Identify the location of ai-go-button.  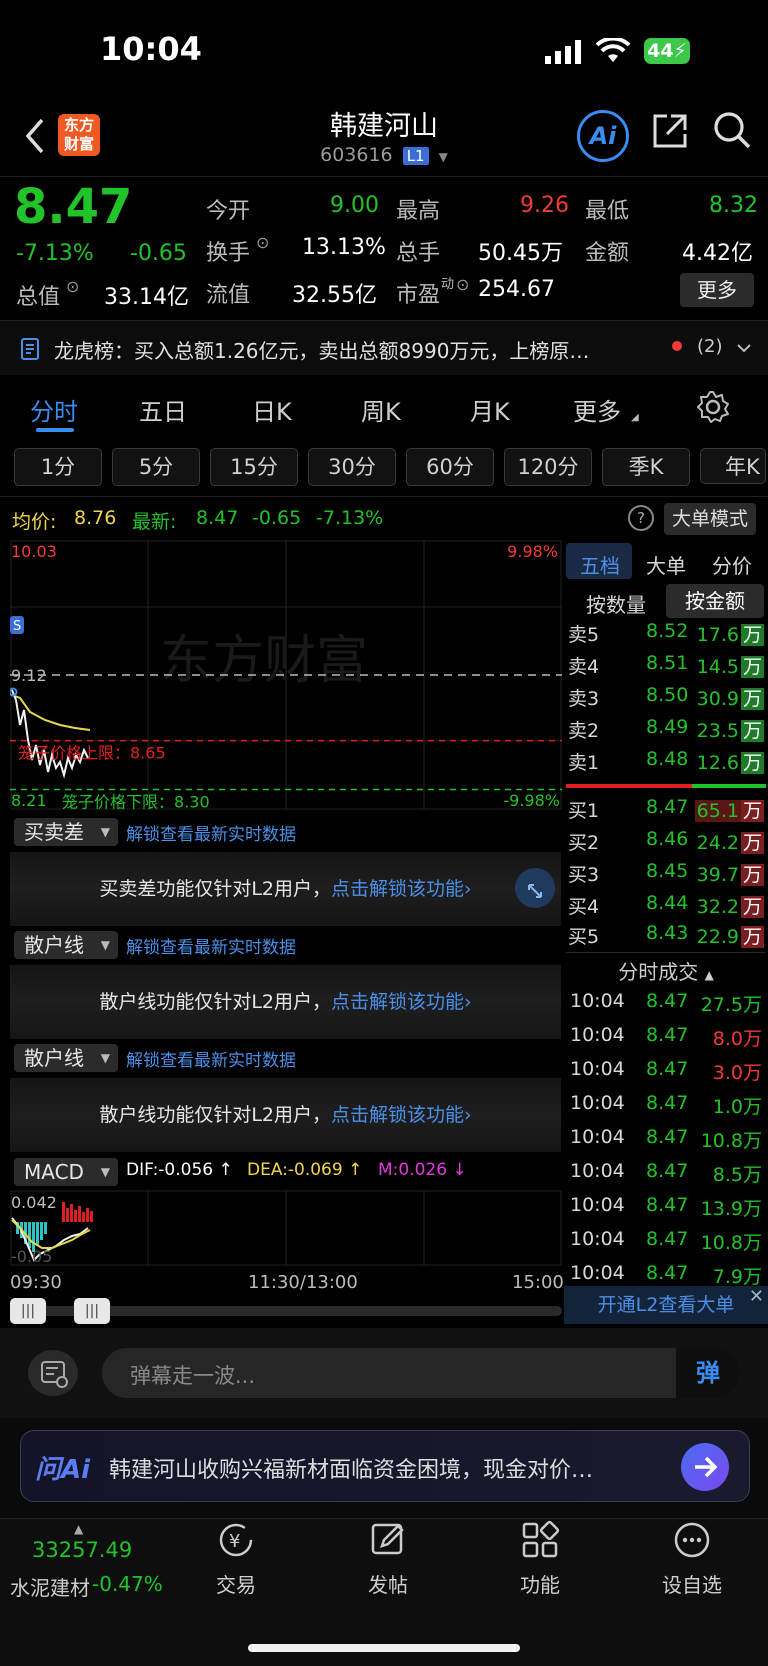
(705, 1467).